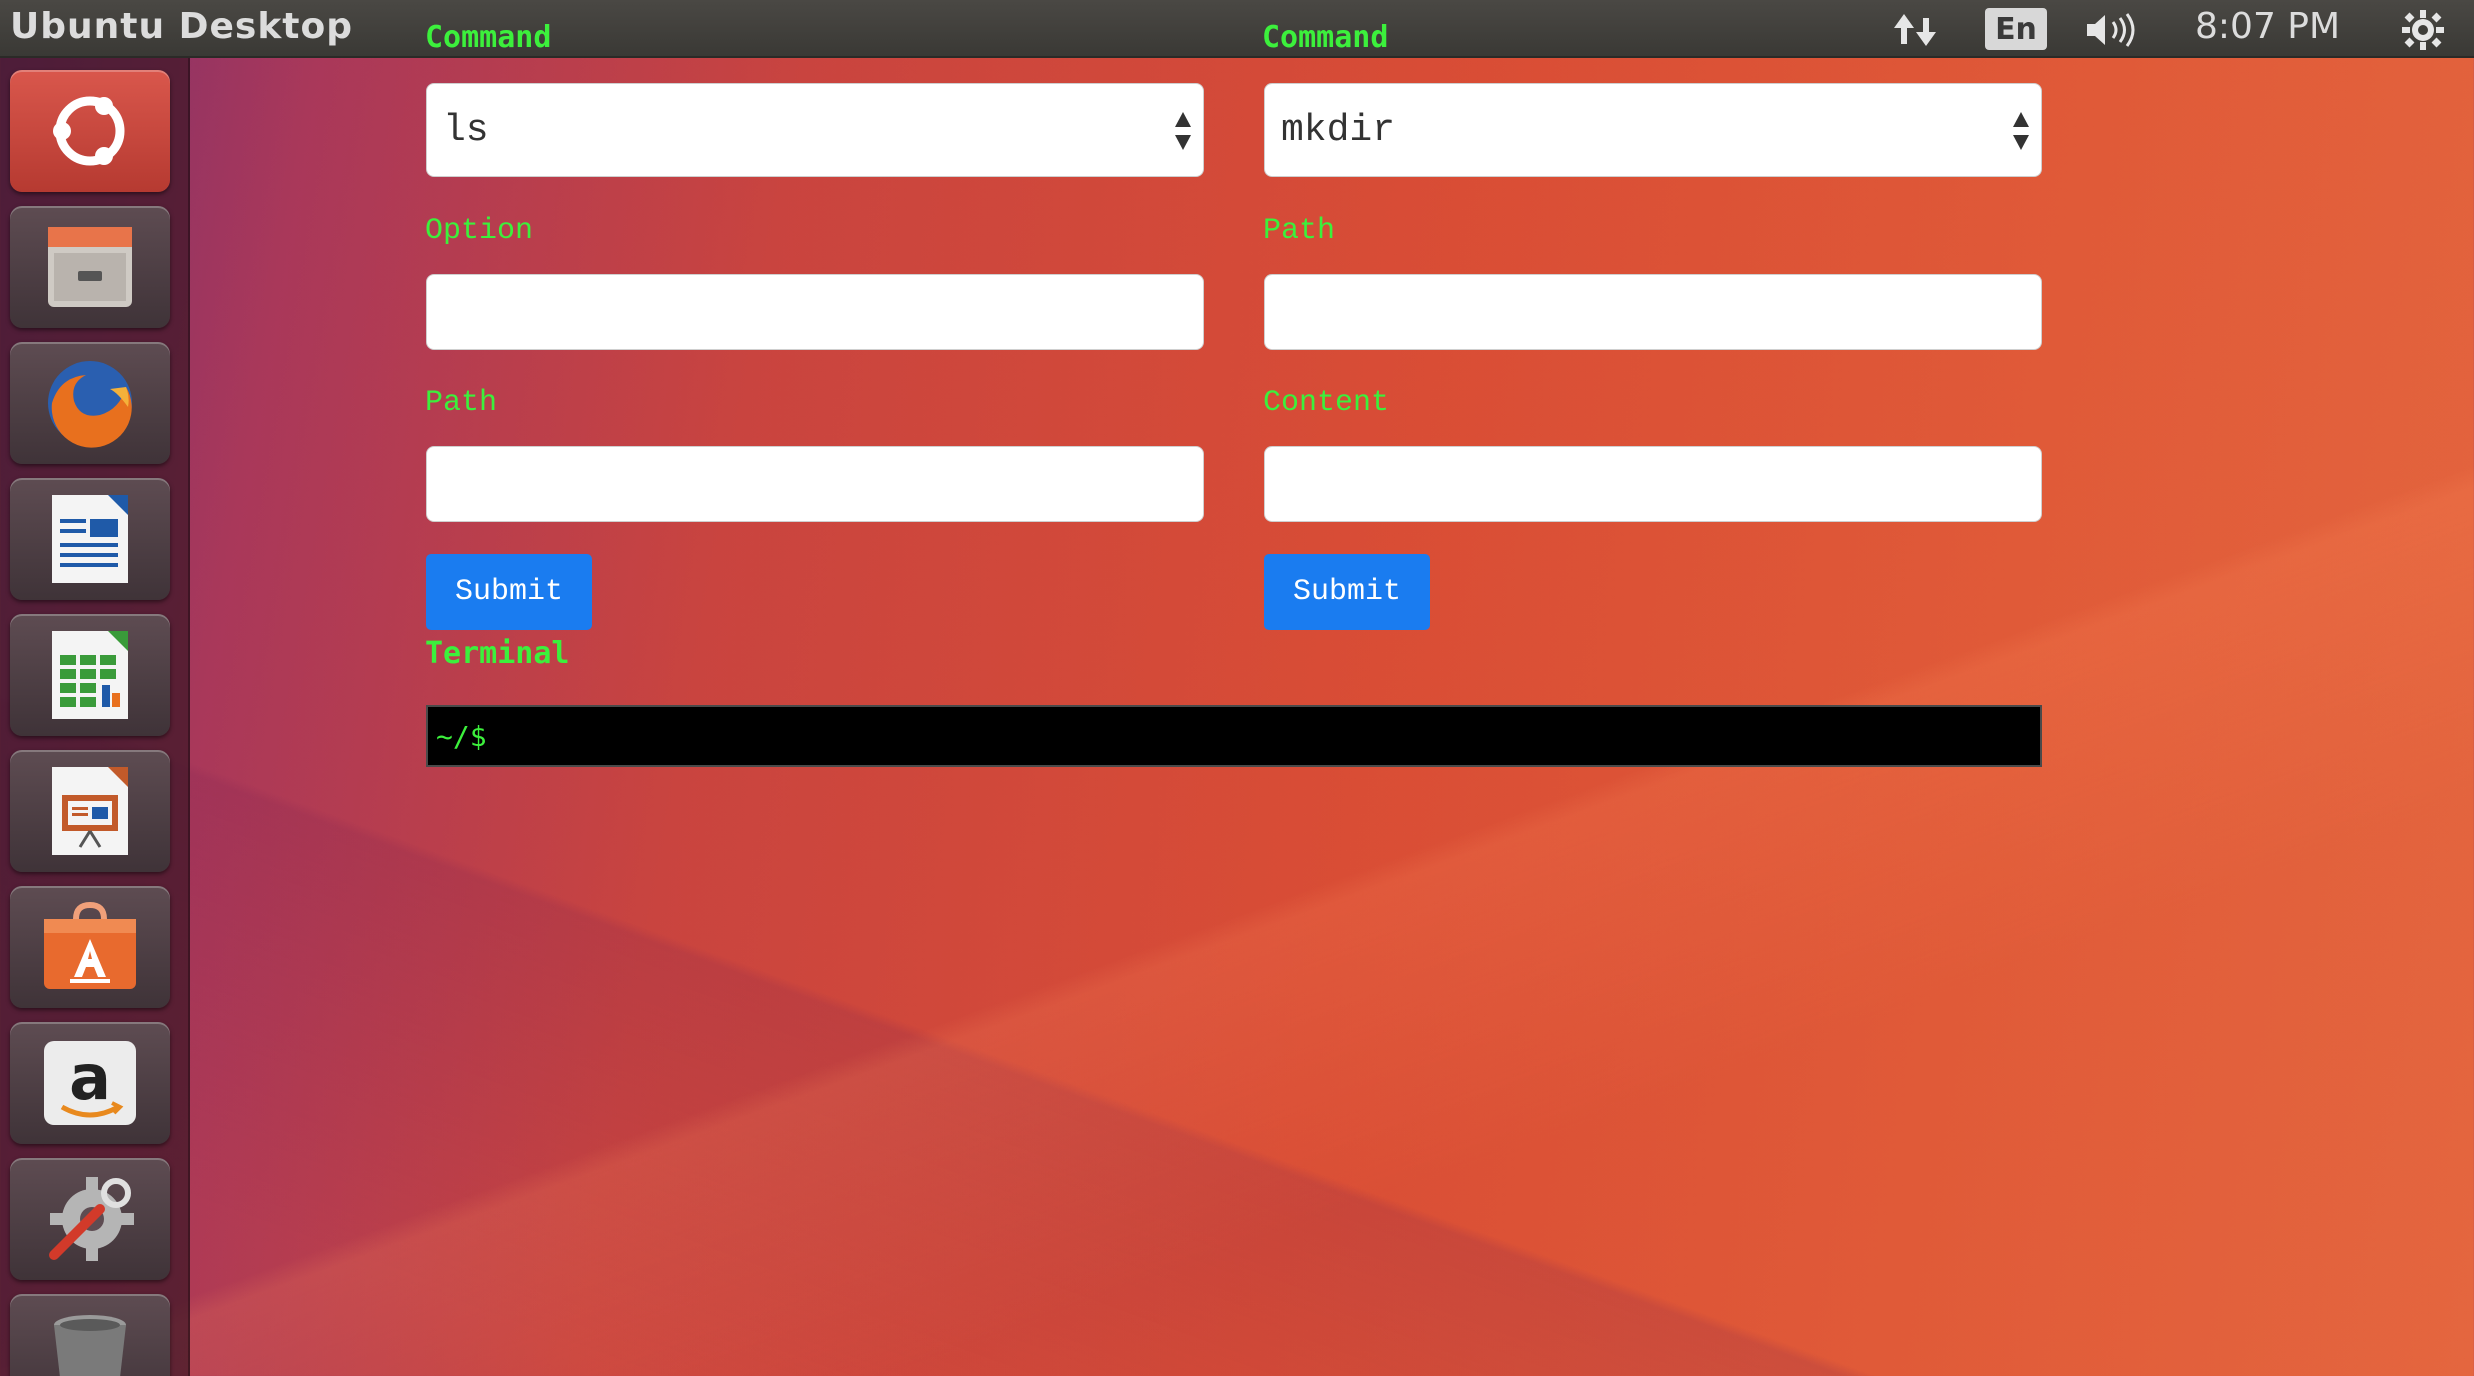  Describe the element at coordinates (1653, 130) in the screenshot. I see `right-command-select: mkdir` at that location.